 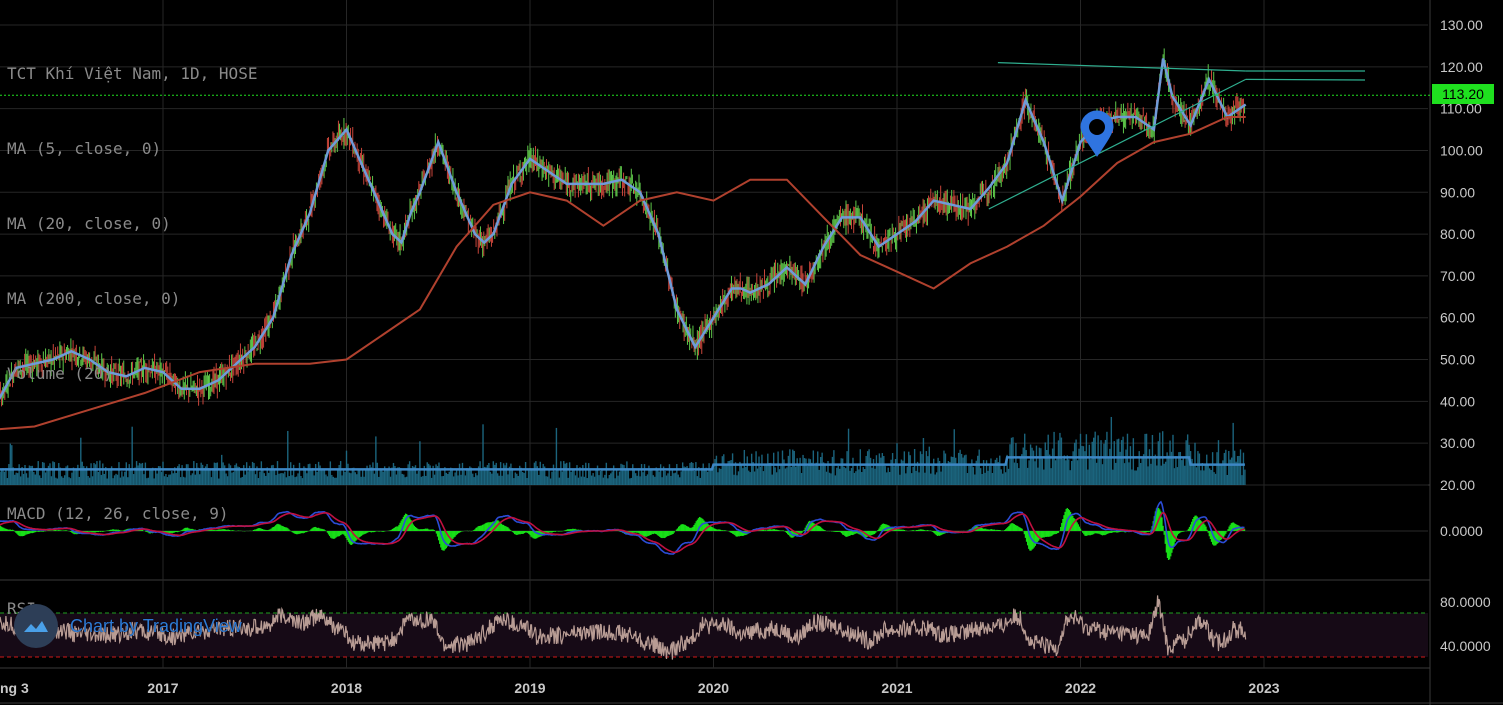 What do you see at coordinates (14, 688) in the screenshot?
I see `x-tick-label: ng 3` at bounding box center [14, 688].